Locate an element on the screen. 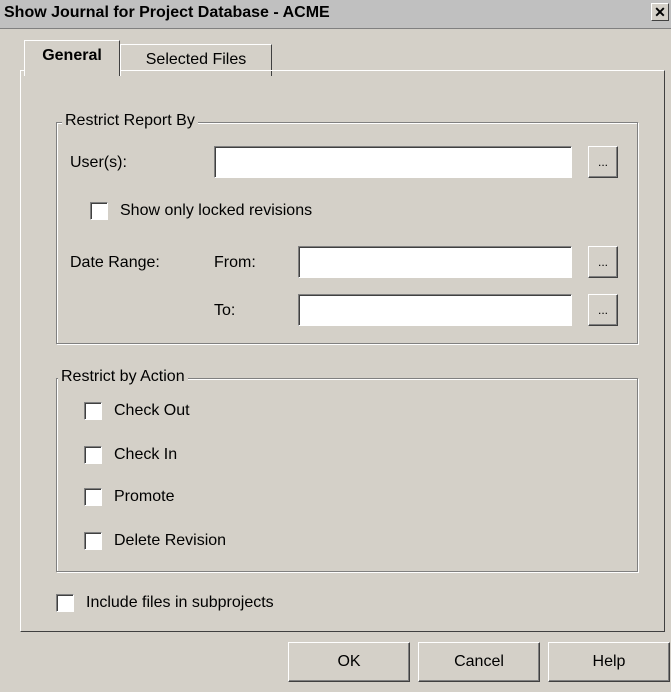  promote-checkbox is located at coordinates (93, 497).